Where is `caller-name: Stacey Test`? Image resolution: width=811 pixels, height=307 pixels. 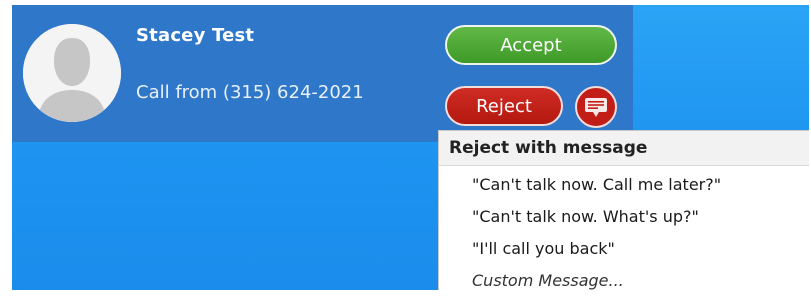 caller-name: Stacey Test is located at coordinates (195, 35).